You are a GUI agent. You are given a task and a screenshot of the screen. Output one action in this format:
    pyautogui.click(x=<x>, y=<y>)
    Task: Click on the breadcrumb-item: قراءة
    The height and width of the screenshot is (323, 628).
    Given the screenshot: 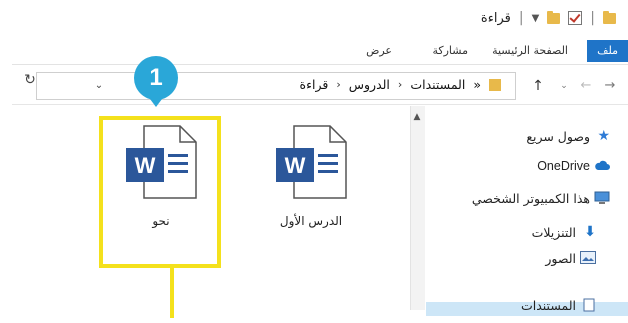 What is the action you would take?
    pyautogui.click(x=314, y=84)
    